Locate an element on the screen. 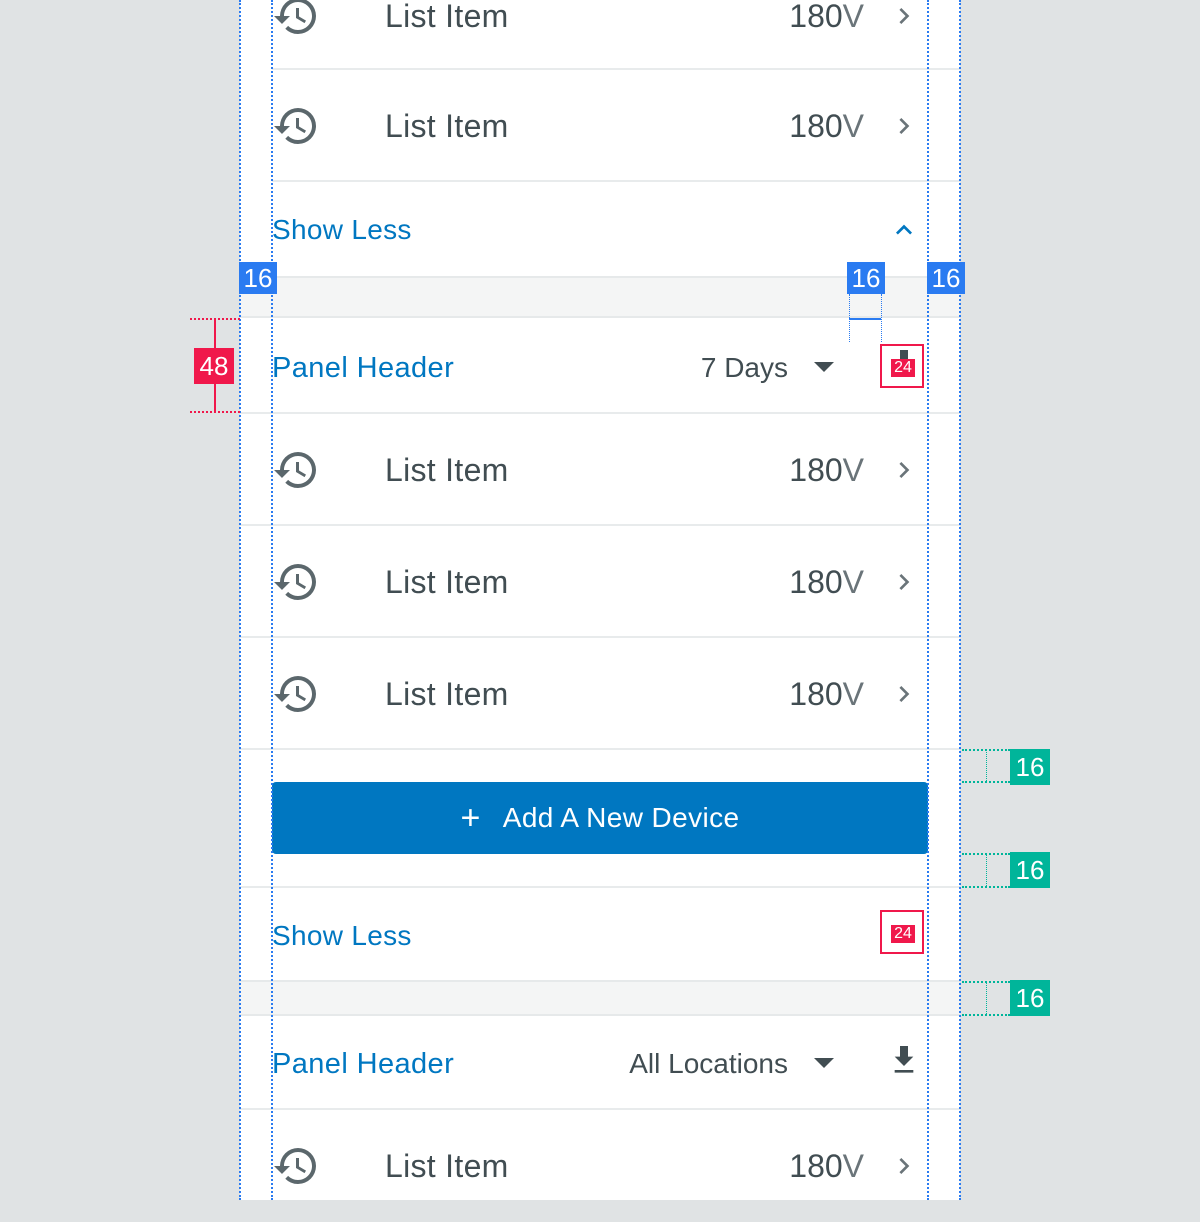 The width and height of the screenshot is (1200, 1222). spacing-badge-right: 16 is located at coordinates (946, 278).